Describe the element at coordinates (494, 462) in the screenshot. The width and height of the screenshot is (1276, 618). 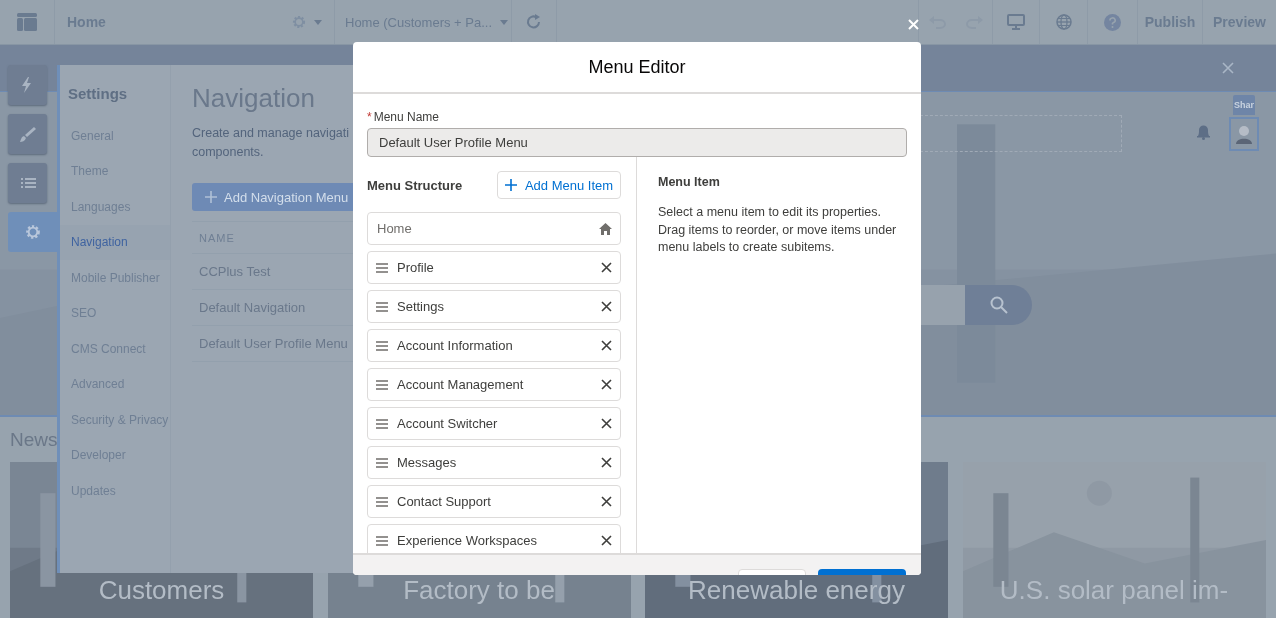
I see `menu-item: Messages` at that location.